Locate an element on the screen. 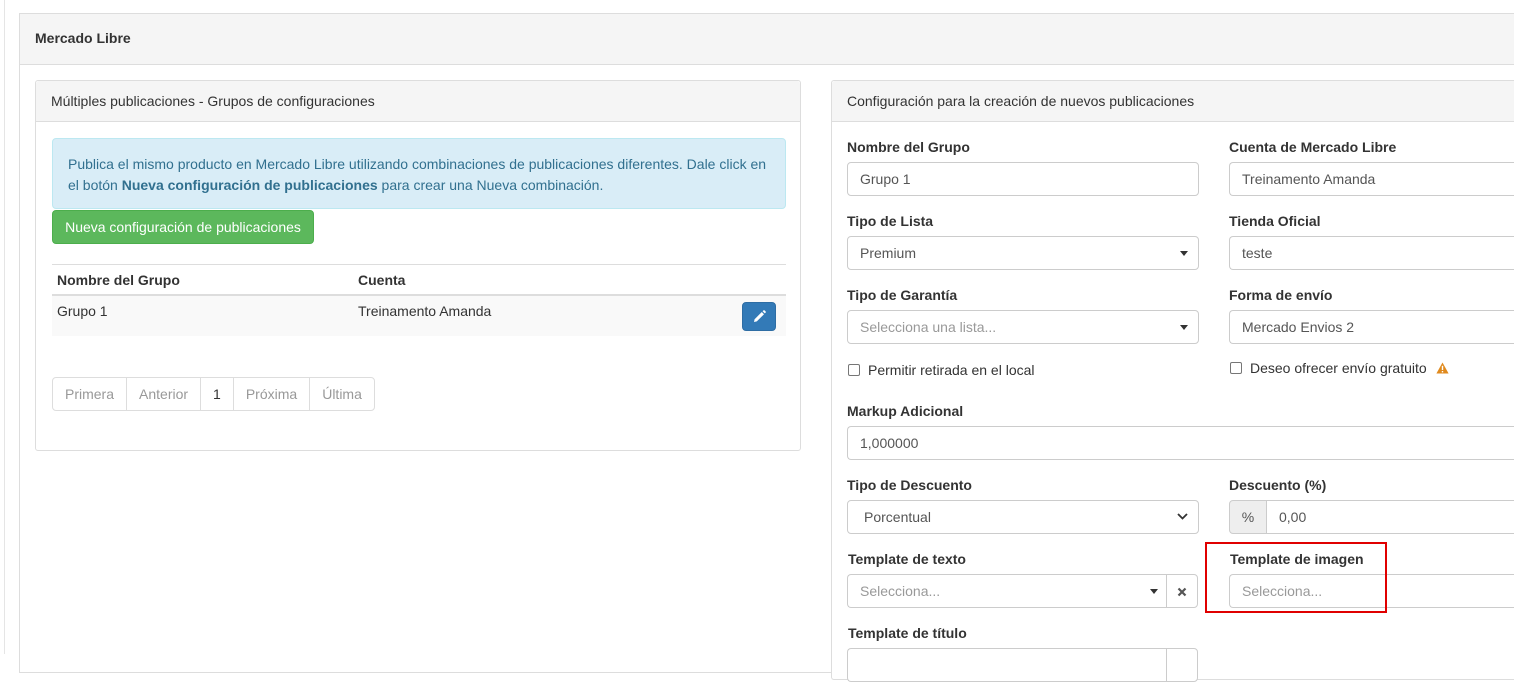  page-current: 1 is located at coordinates (217, 394).